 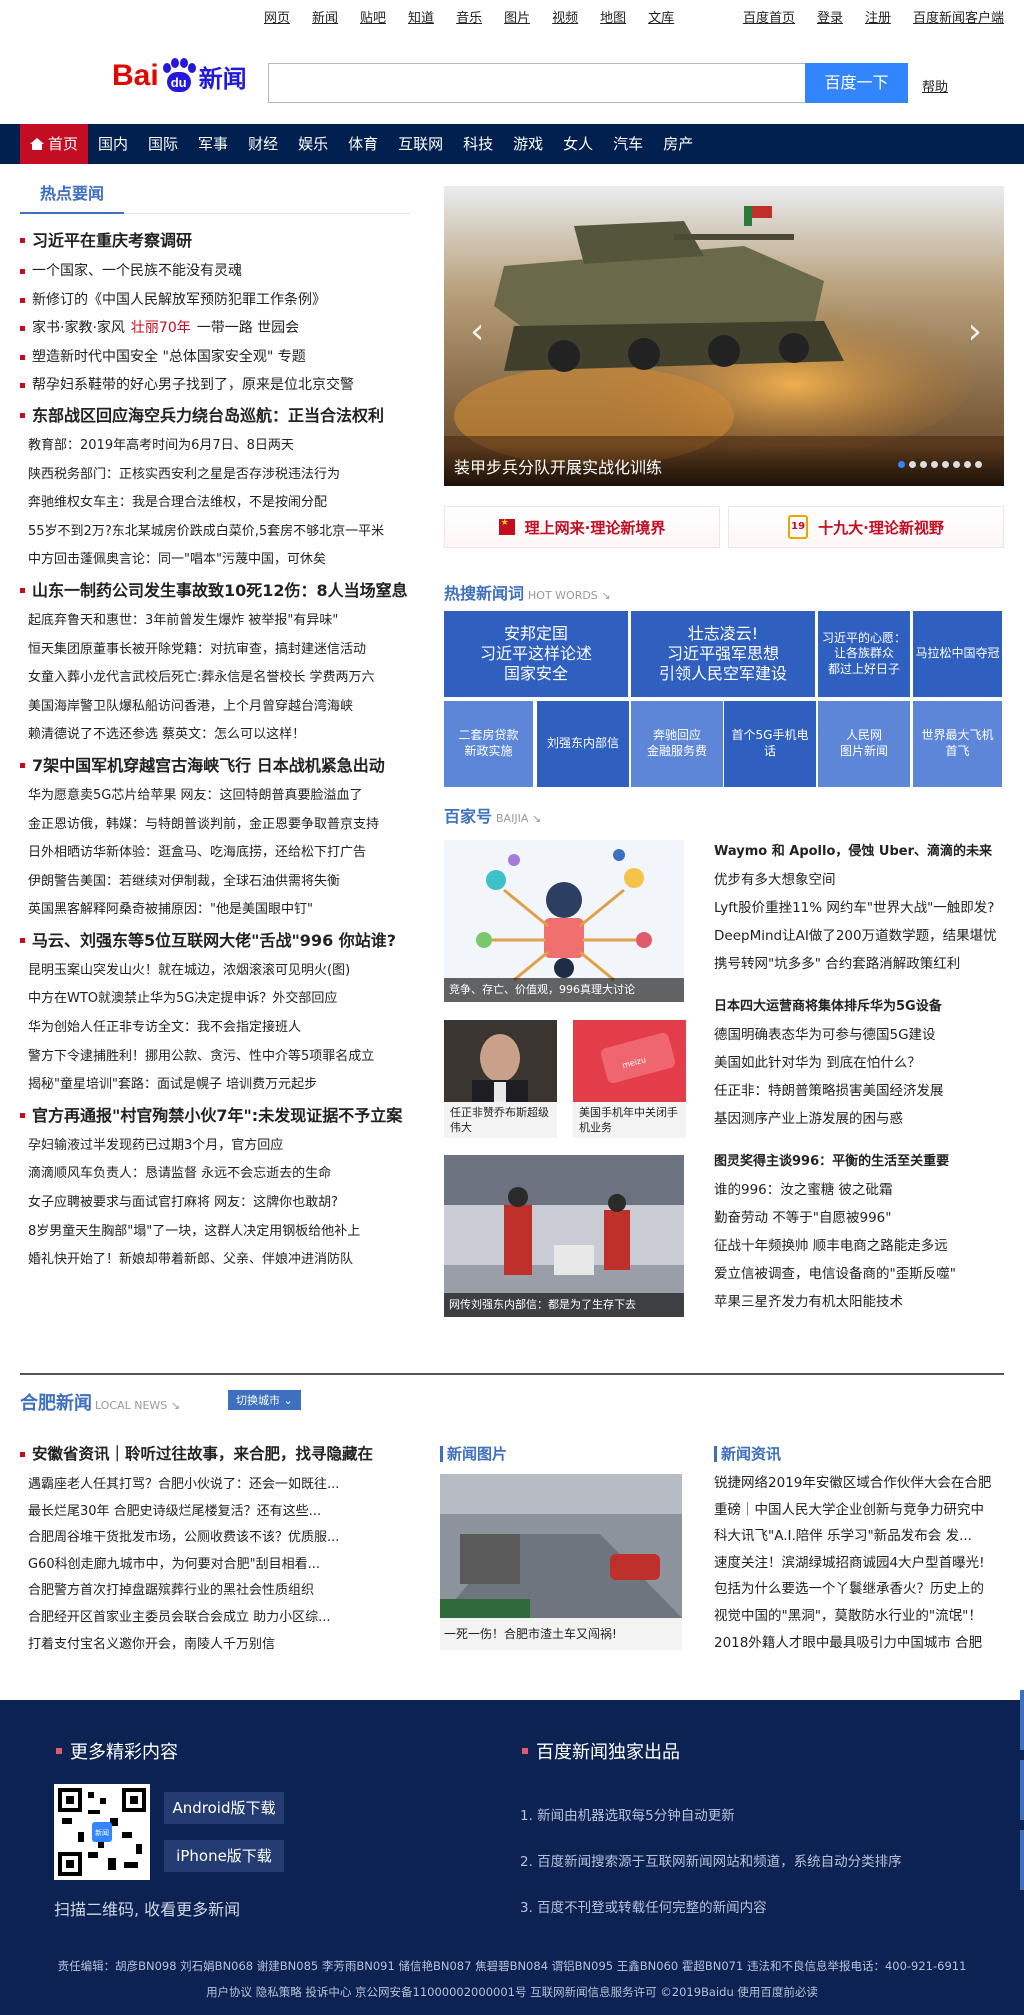 What do you see at coordinates (864, 744) in the screenshot?
I see `hotword-tile: 人民网 图片新闻` at bounding box center [864, 744].